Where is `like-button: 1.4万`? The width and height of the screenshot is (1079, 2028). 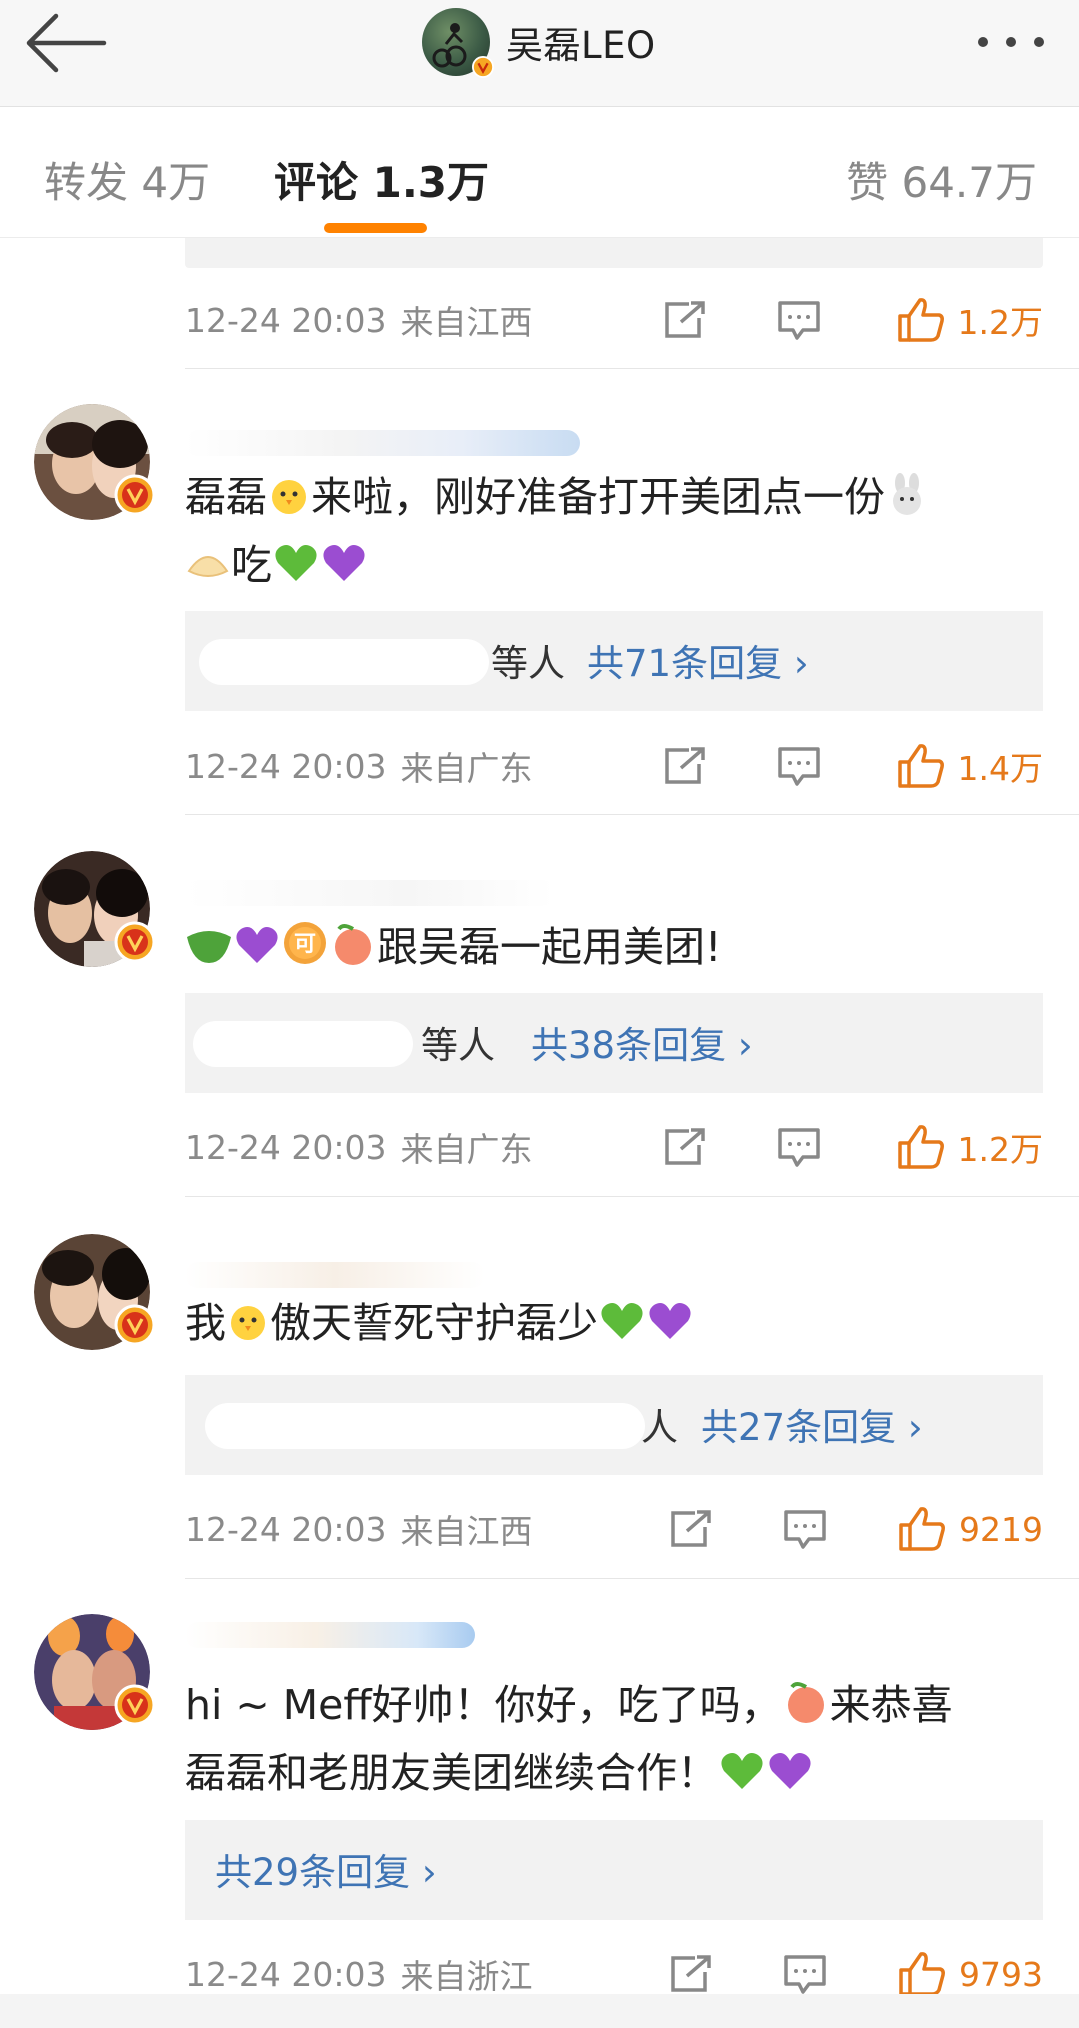 like-button: 1.4万 is located at coordinates (969, 766).